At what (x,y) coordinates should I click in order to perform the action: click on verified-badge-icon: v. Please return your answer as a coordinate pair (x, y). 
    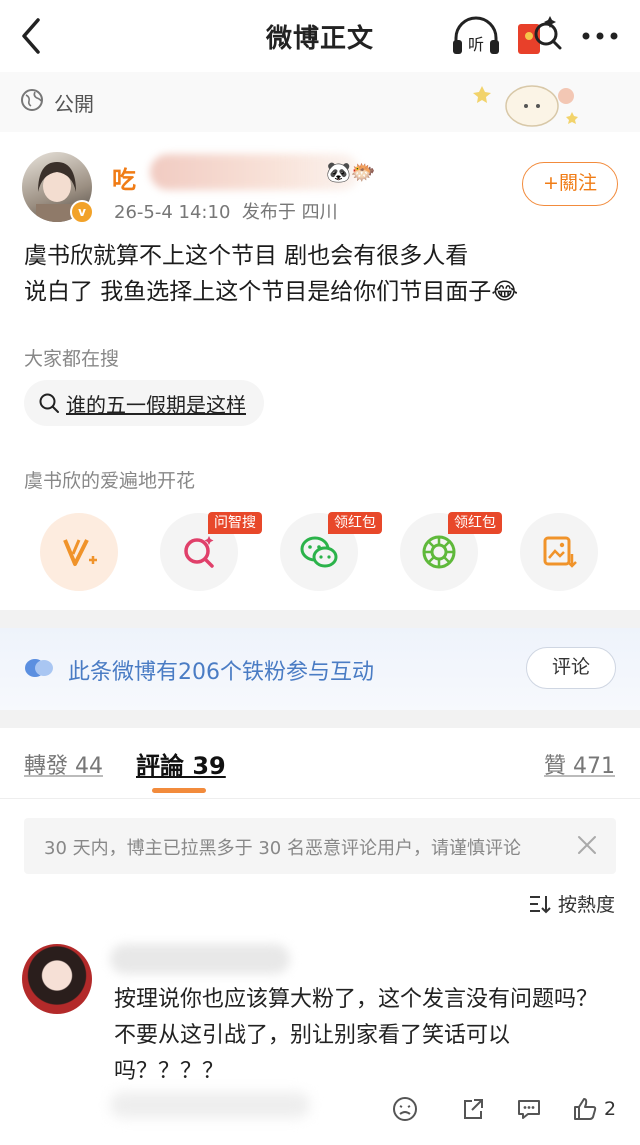
    Looking at the image, I should click on (82, 212).